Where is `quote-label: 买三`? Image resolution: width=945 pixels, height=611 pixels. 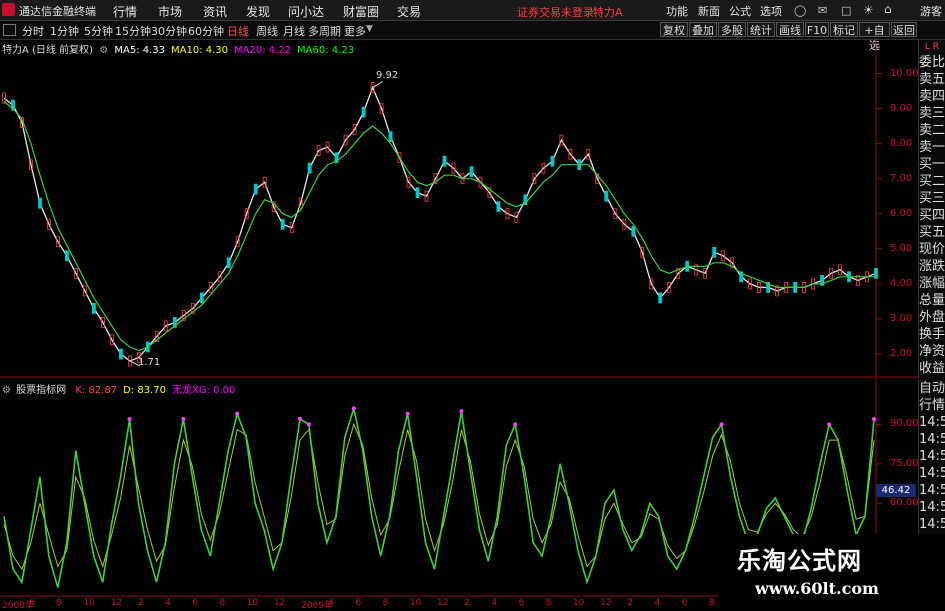
quote-label: 买三 is located at coordinates (932, 198).